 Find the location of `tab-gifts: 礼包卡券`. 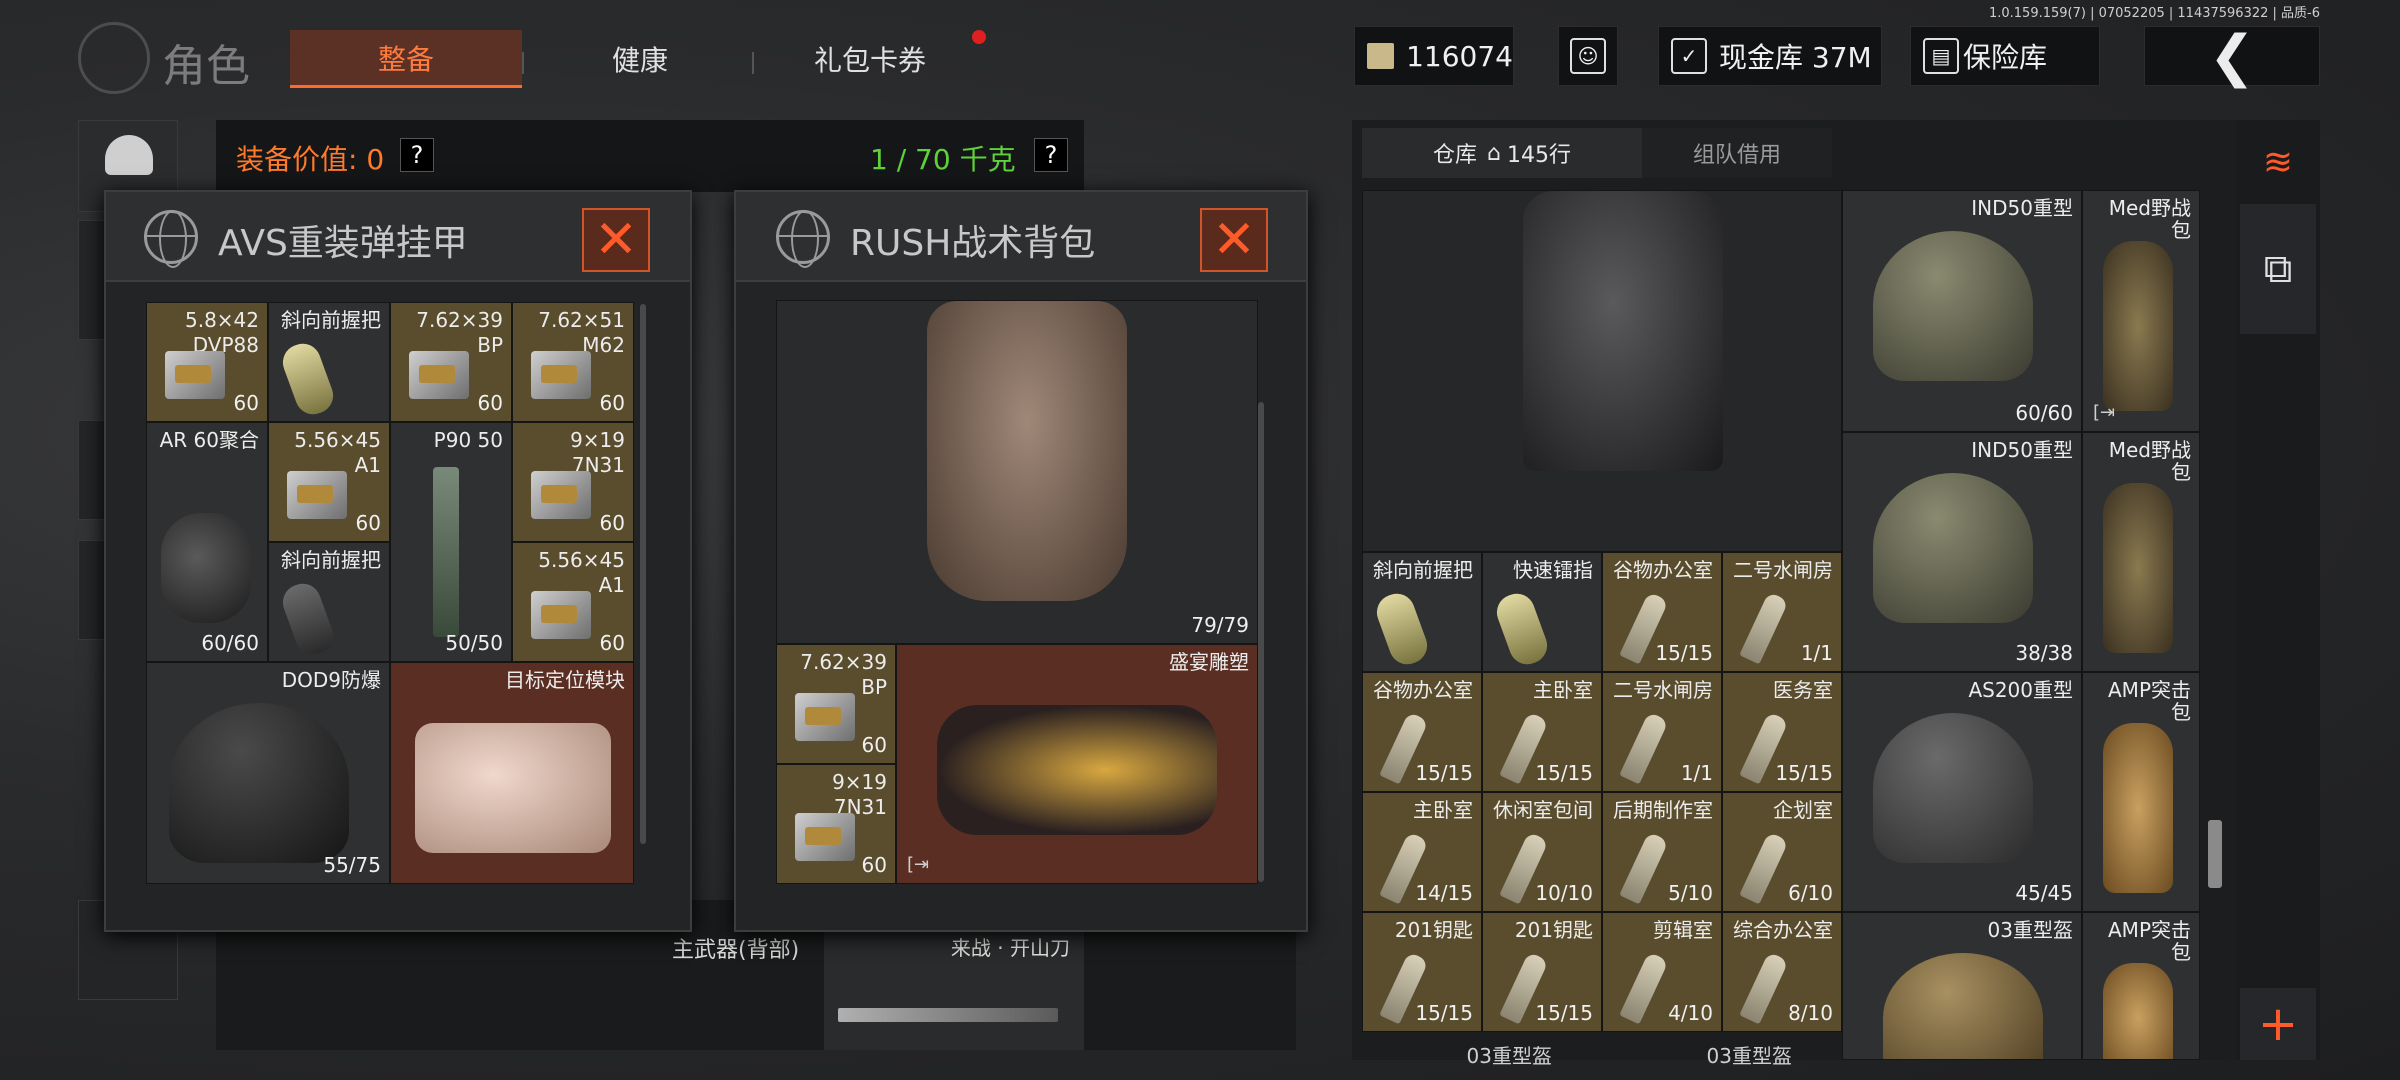

tab-gifts: 礼包卡券 is located at coordinates (870, 59).